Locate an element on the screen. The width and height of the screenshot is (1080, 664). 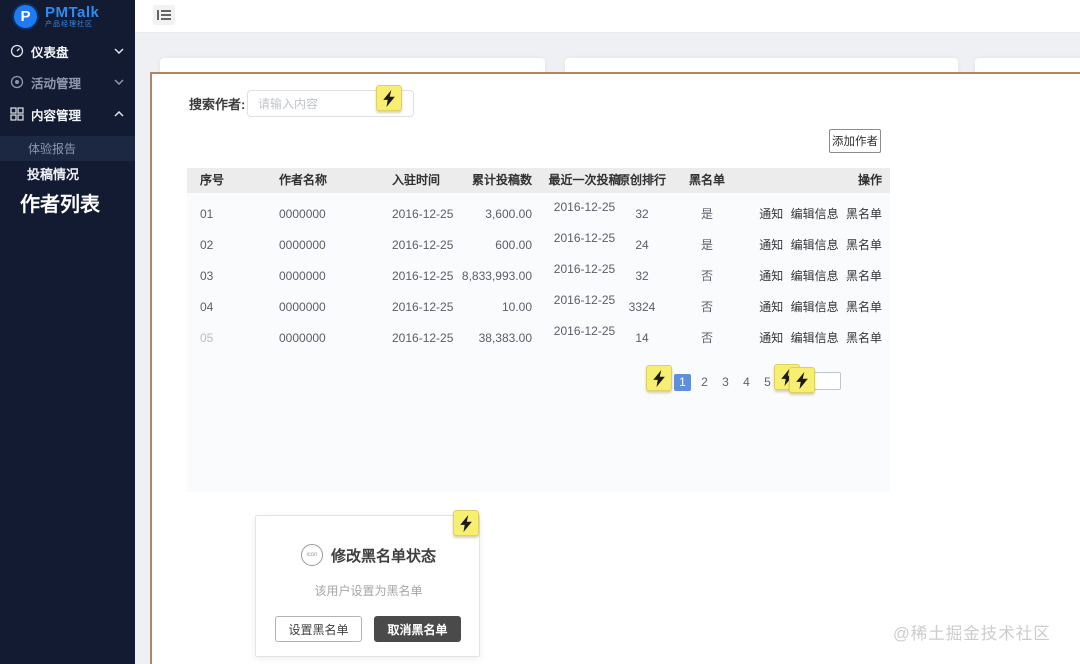
col-header-last: 最近一次投稿 is located at coordinates (584, 180).